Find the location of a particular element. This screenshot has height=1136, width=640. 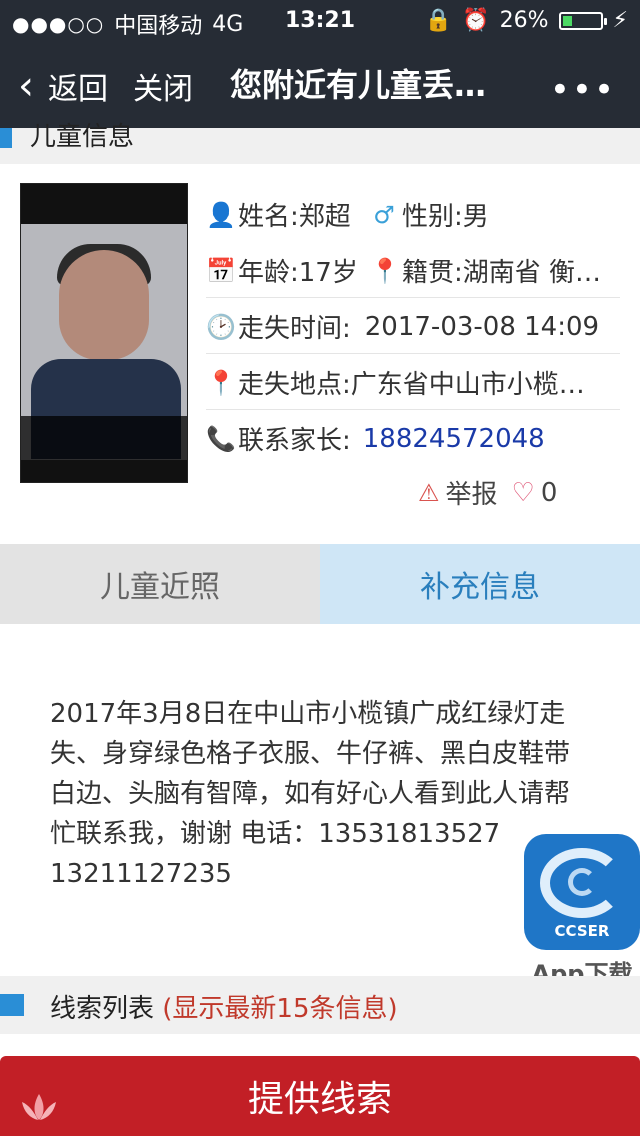

app-badge-label: CCSER is located at coordinates (582, 931).